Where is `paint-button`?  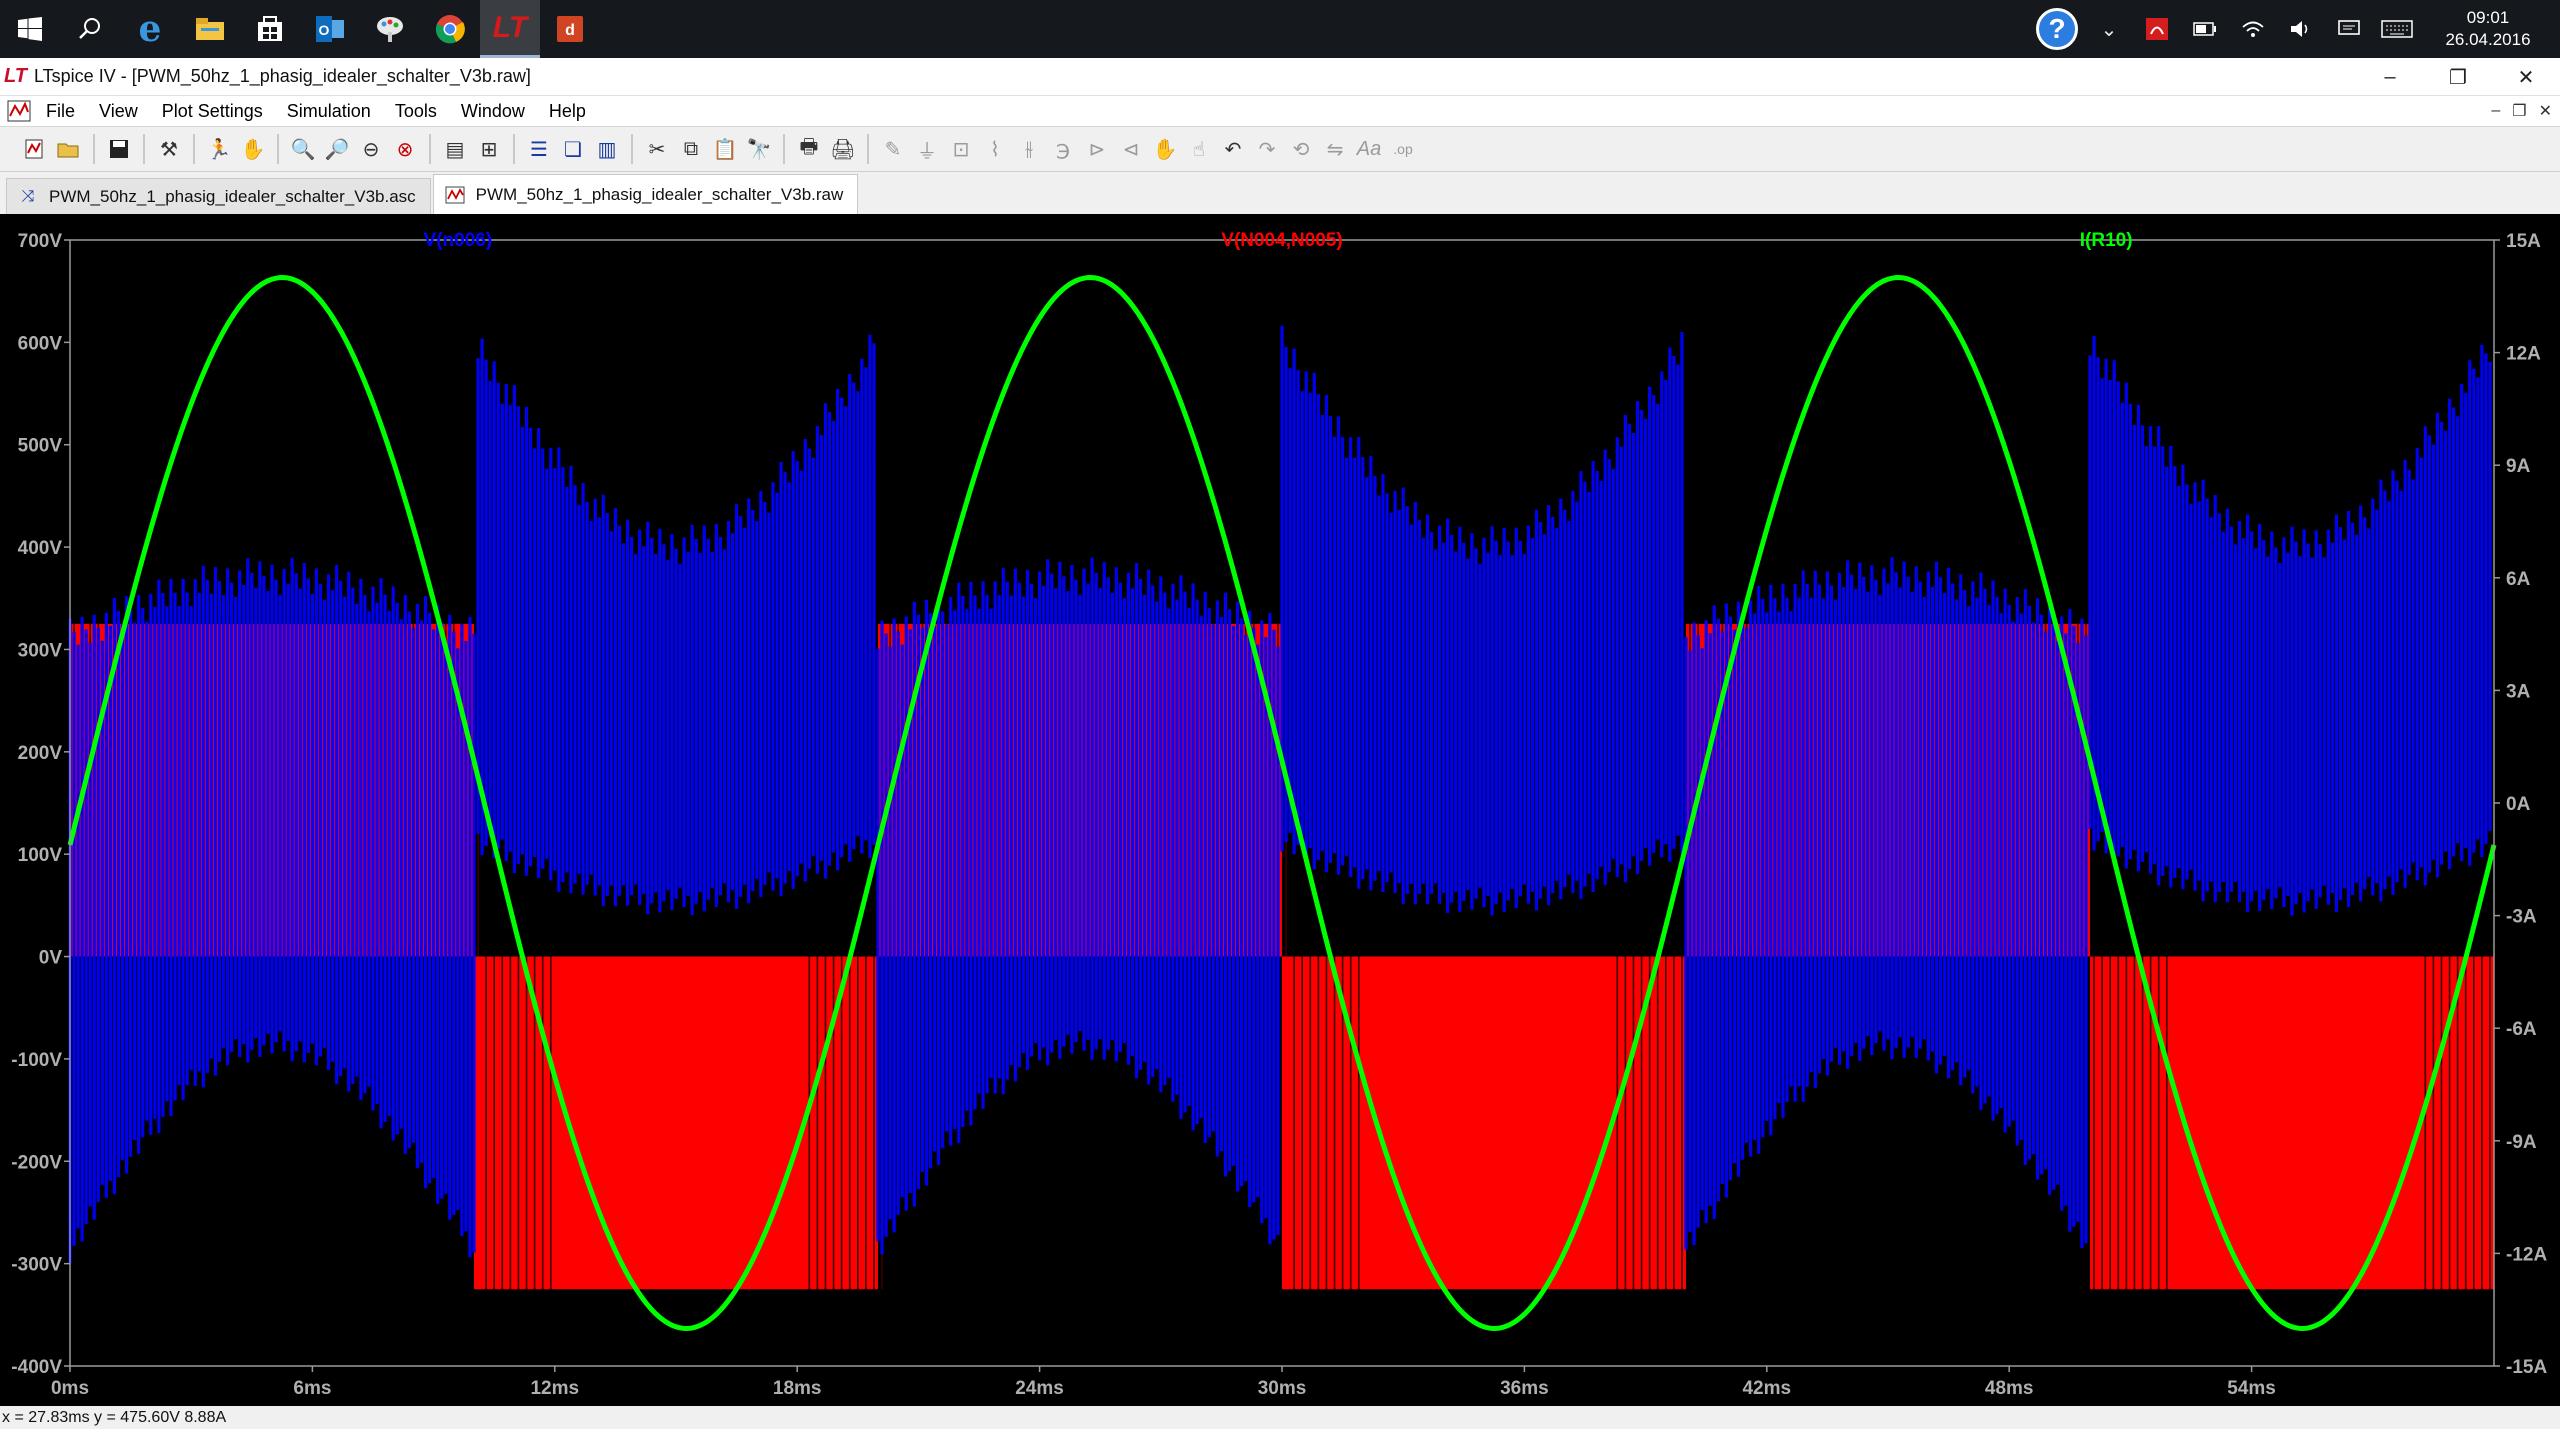
paint-button is located at coordinates (390, 29).